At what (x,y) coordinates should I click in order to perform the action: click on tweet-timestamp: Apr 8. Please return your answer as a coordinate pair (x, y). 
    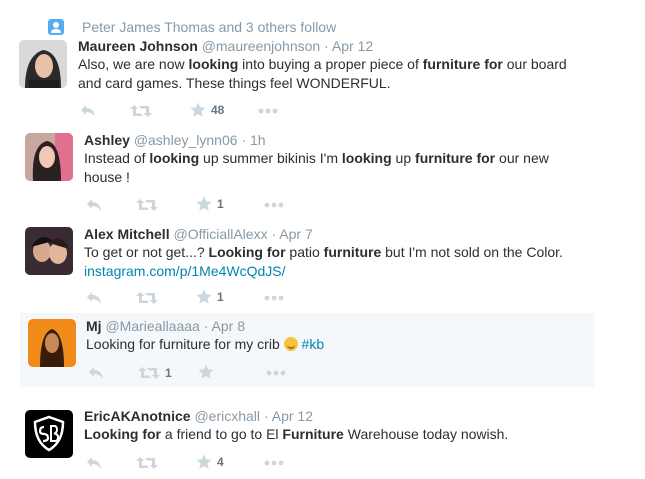
    Looking at the image, I should click on (228, 326).